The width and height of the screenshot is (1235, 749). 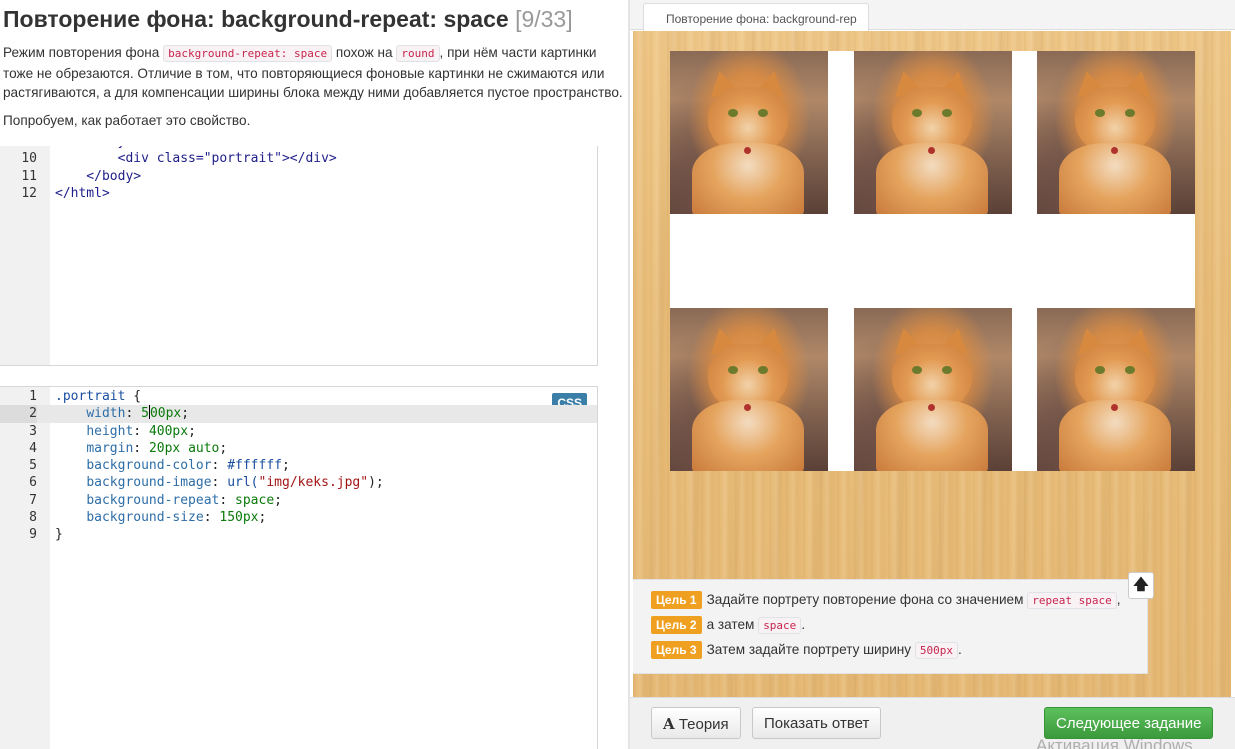 I want to click on windows-activation-watermark: Активация Windows, so click(x=1114, y=742).